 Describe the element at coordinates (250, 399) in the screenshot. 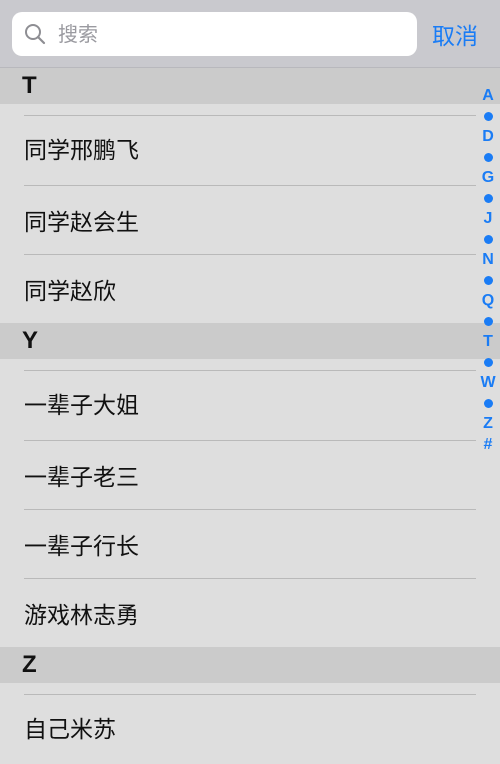

I see `list-item: 一辈子大姐` at that location.